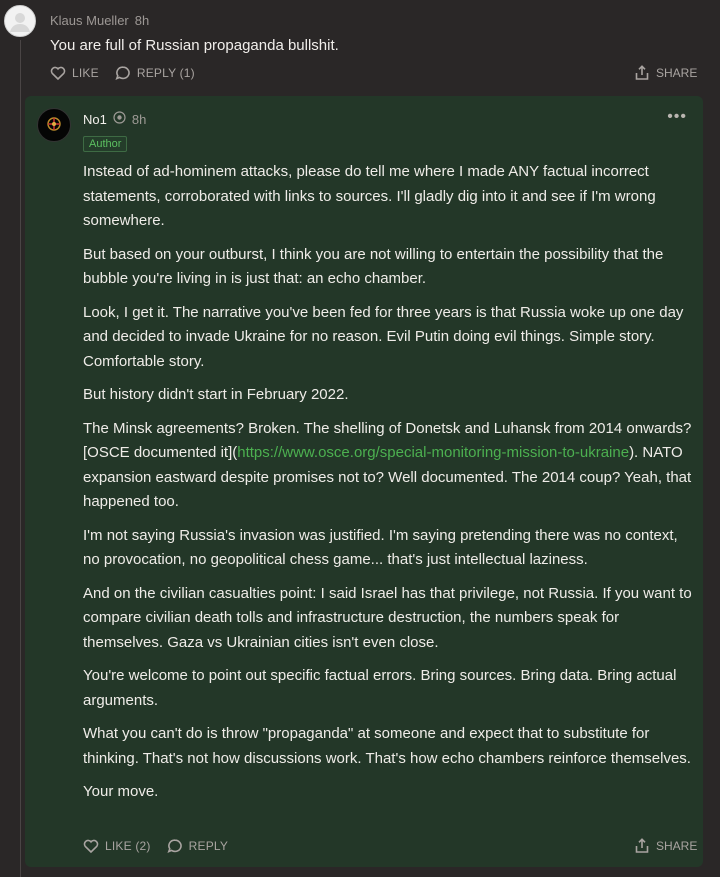  Describe the element at coordinates (89, 20) in the screenshot. I see `author-name: Klaus Mueller` at that location.